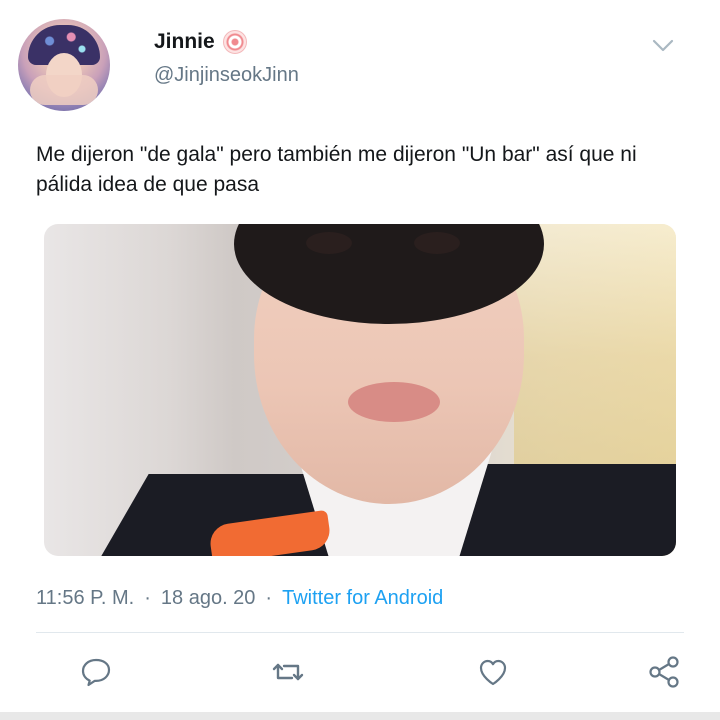  What do you see at coordinates (184, 42) in the screenshot?
I see `display-name: Jinnie` at bounding box center [184, 42].